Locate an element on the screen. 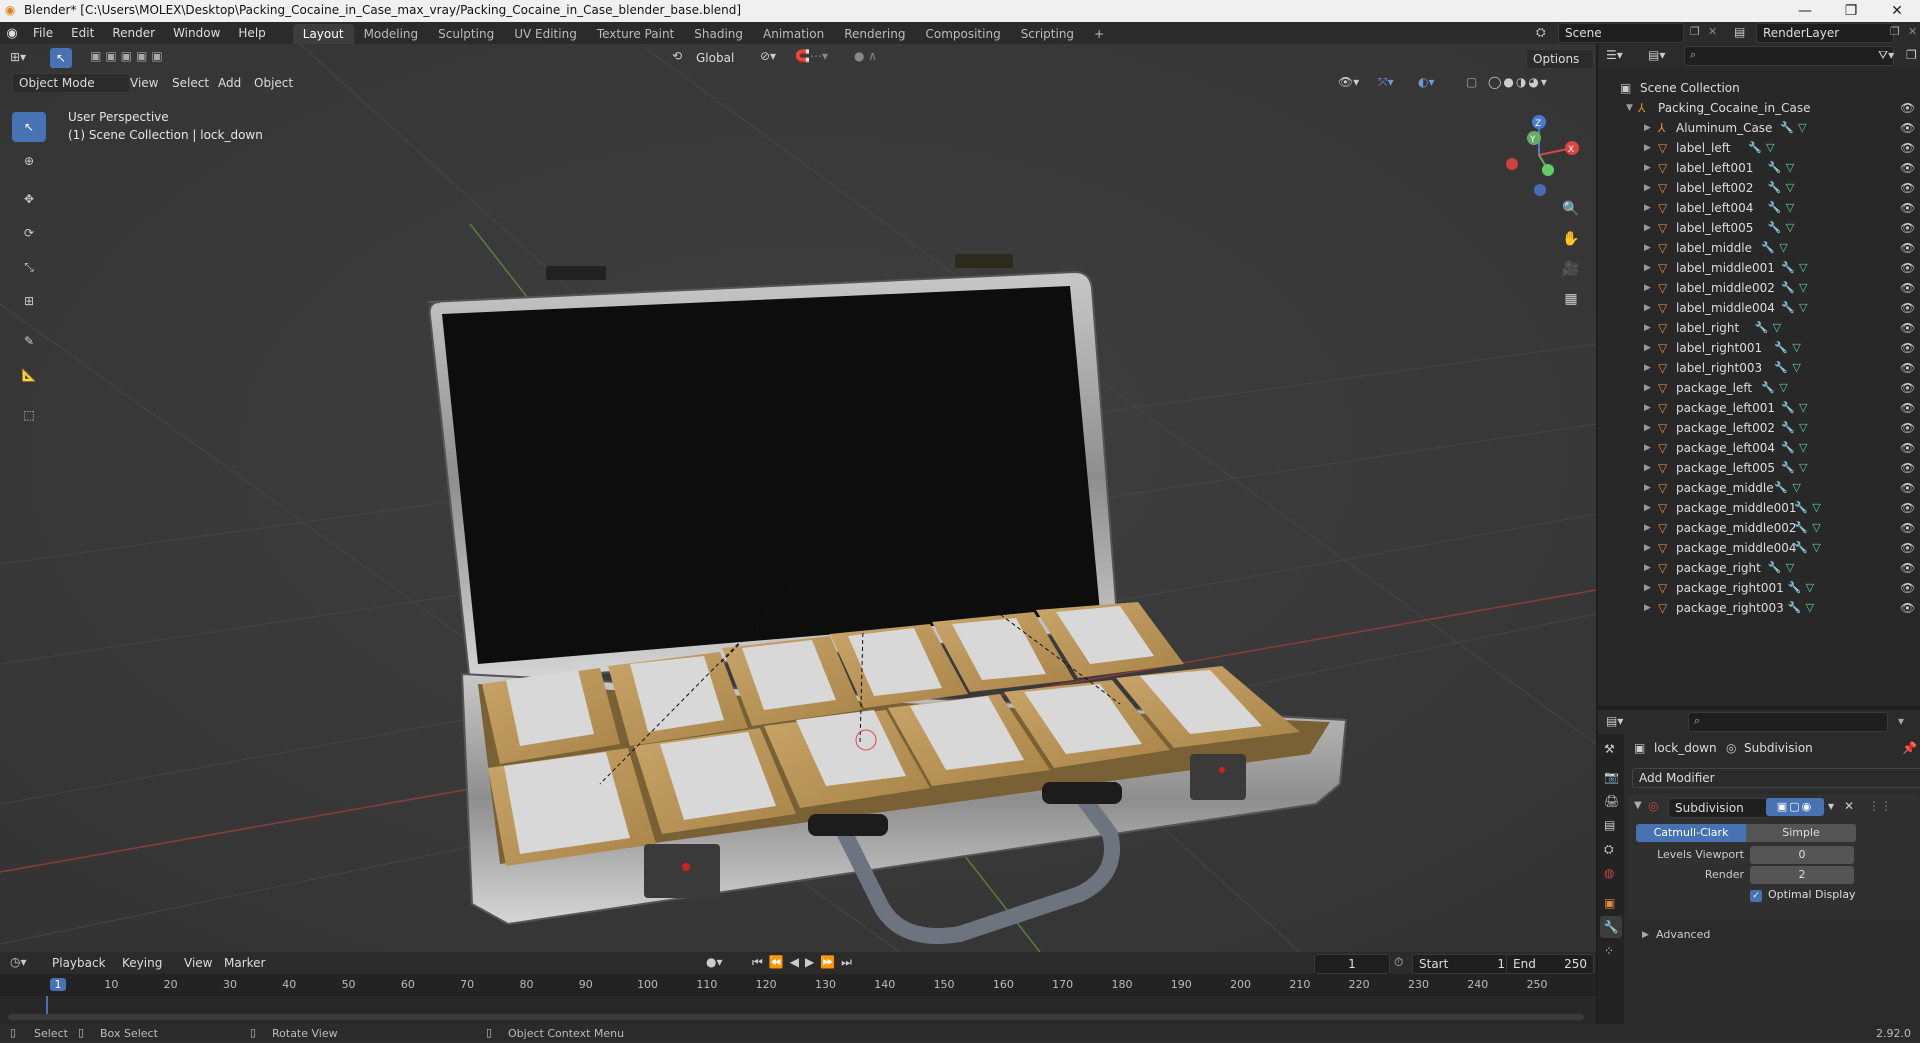 The image size is (1920, 1043). add-workspace-button: + is located at coordinates (1099, 34).